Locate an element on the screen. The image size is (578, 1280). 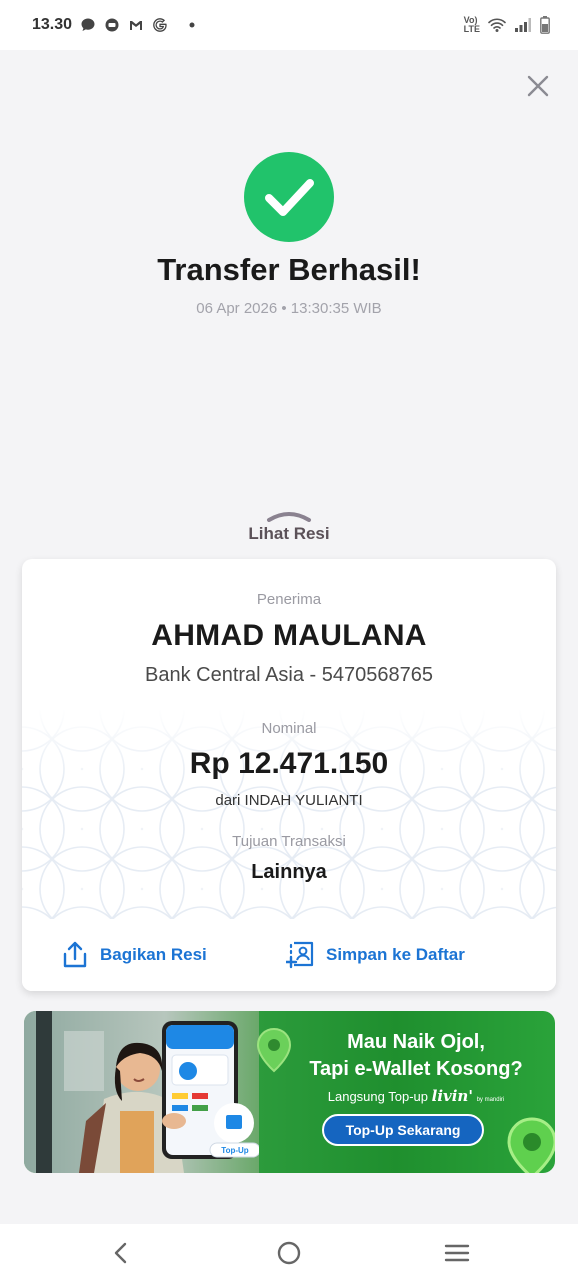
recipient-label: Penerima is located at coordinates (289, 599).